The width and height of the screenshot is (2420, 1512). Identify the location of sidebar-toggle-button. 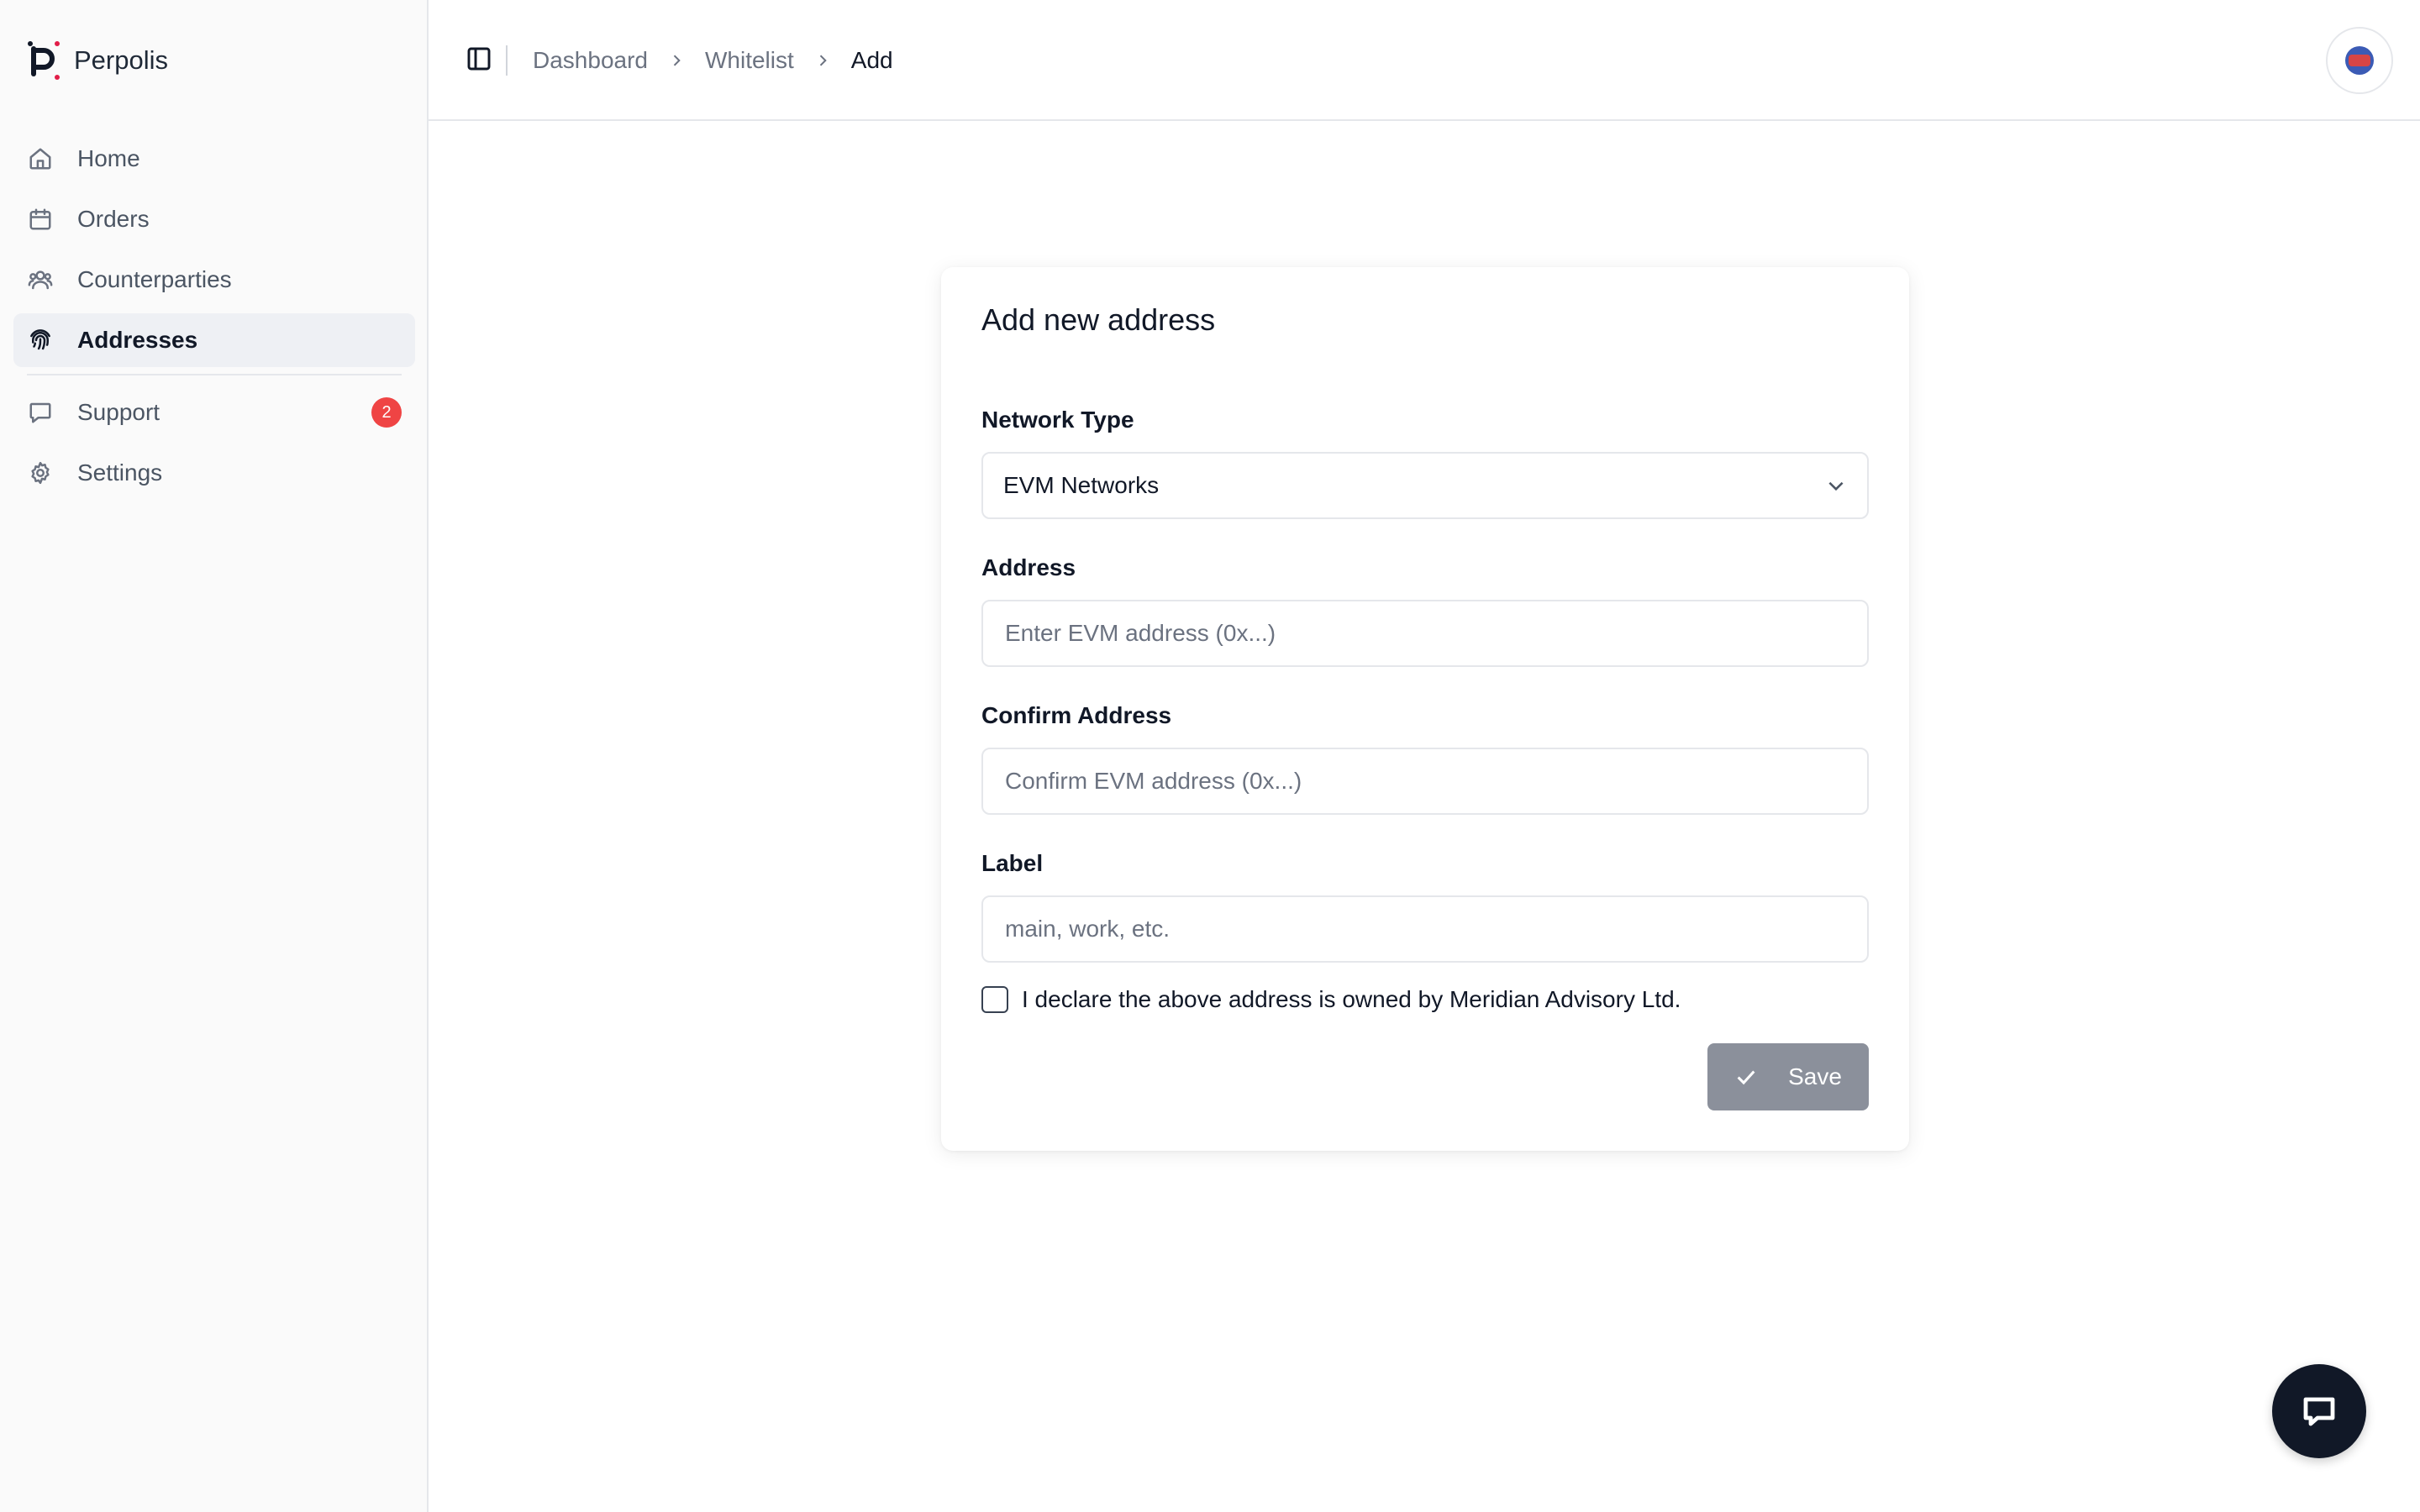
(479, 59).